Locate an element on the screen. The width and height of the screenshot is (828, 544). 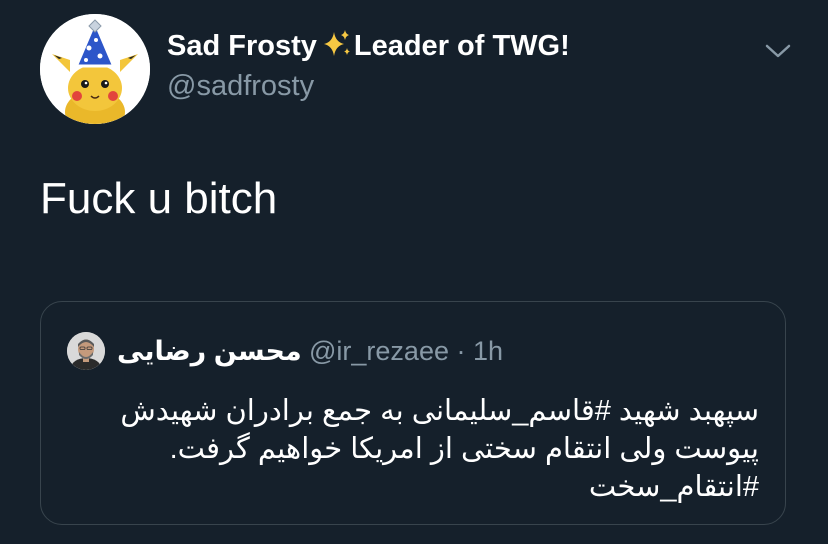
sparkles-icon is located at coordinates (336, 48).